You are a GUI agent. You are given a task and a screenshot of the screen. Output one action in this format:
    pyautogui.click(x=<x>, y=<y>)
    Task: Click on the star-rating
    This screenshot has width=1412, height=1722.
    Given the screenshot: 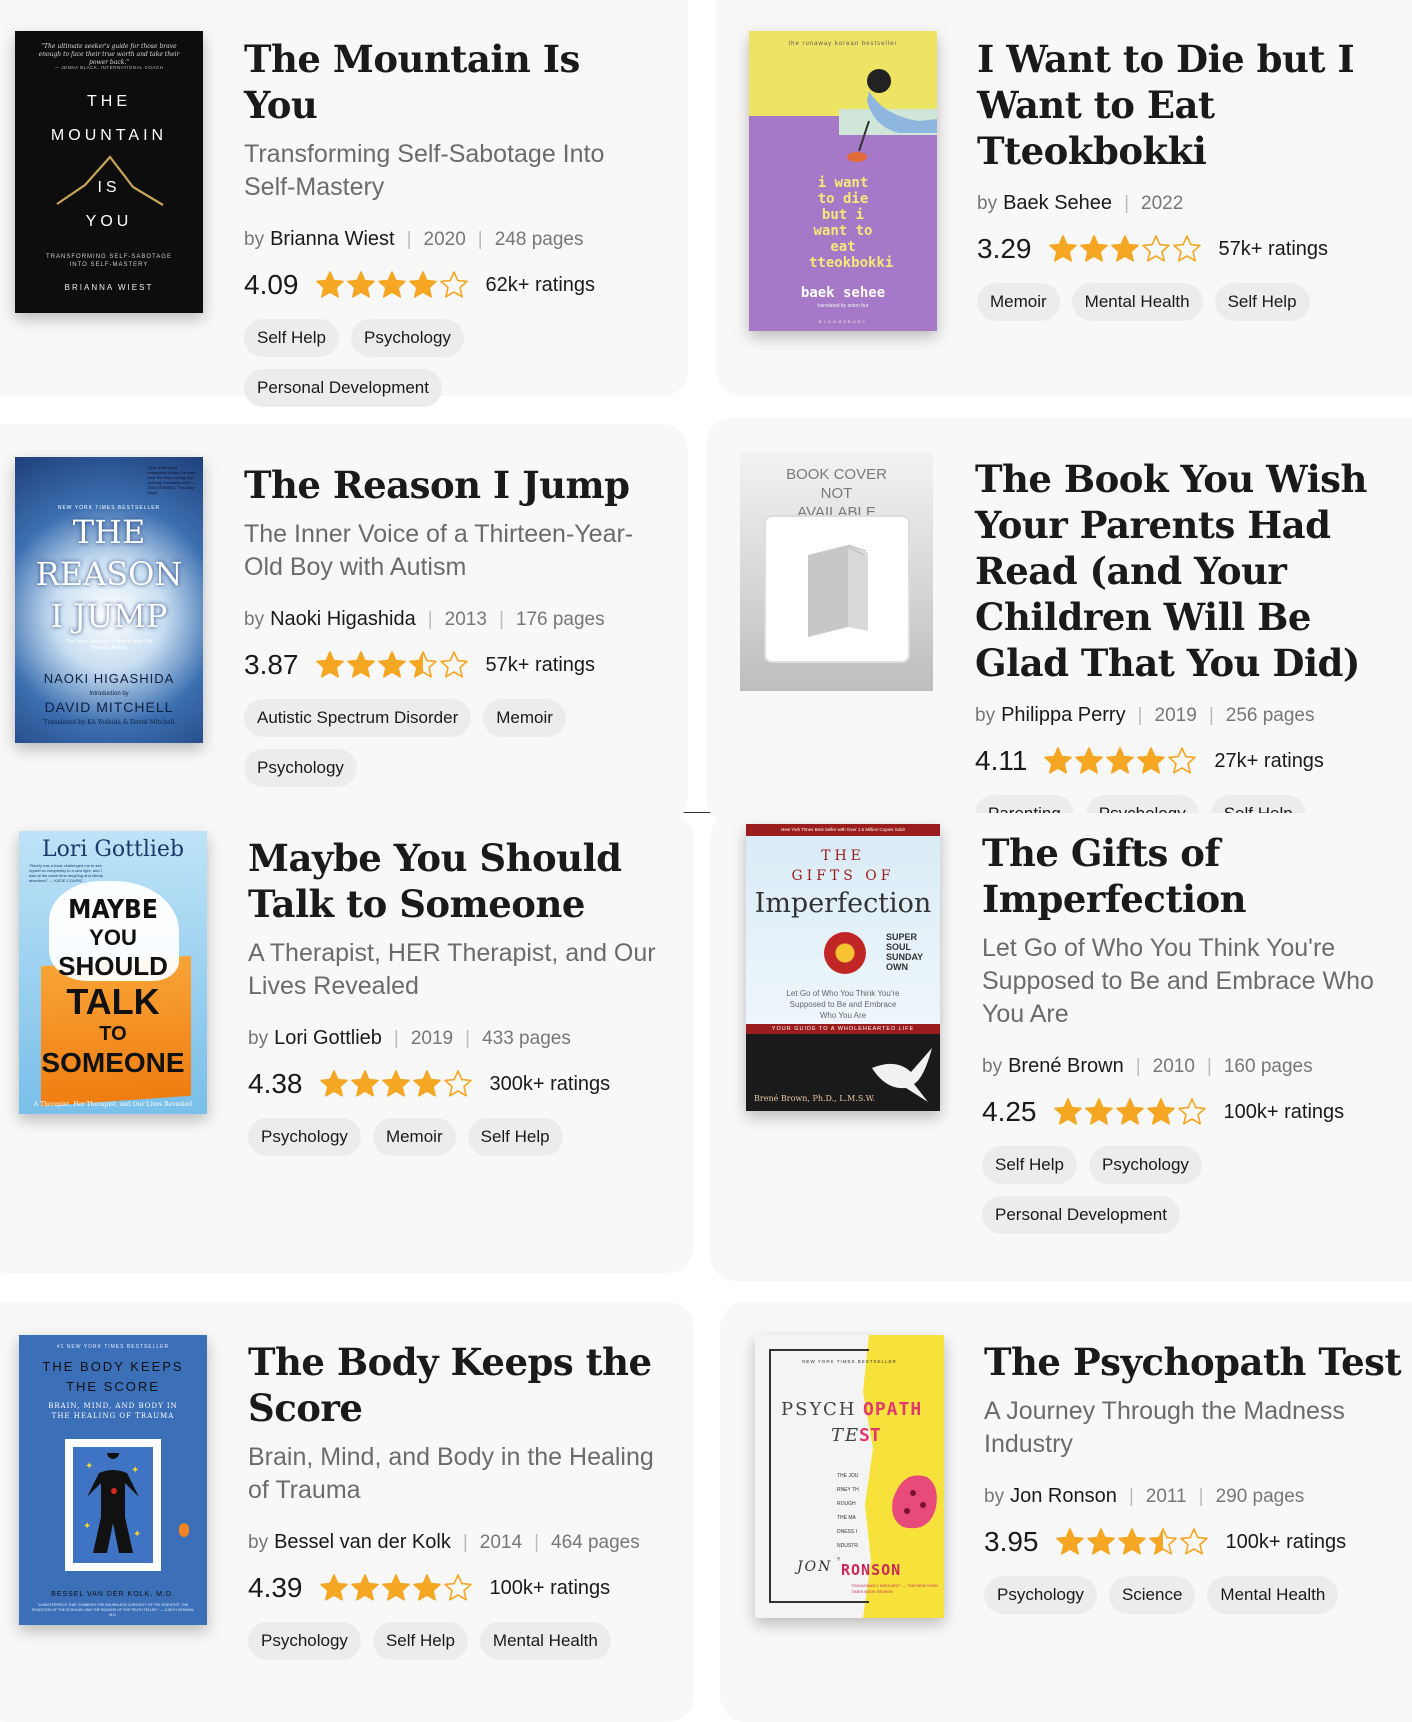 What is the action you would take?
    pyautogui.click(x=1125, y=249)
    